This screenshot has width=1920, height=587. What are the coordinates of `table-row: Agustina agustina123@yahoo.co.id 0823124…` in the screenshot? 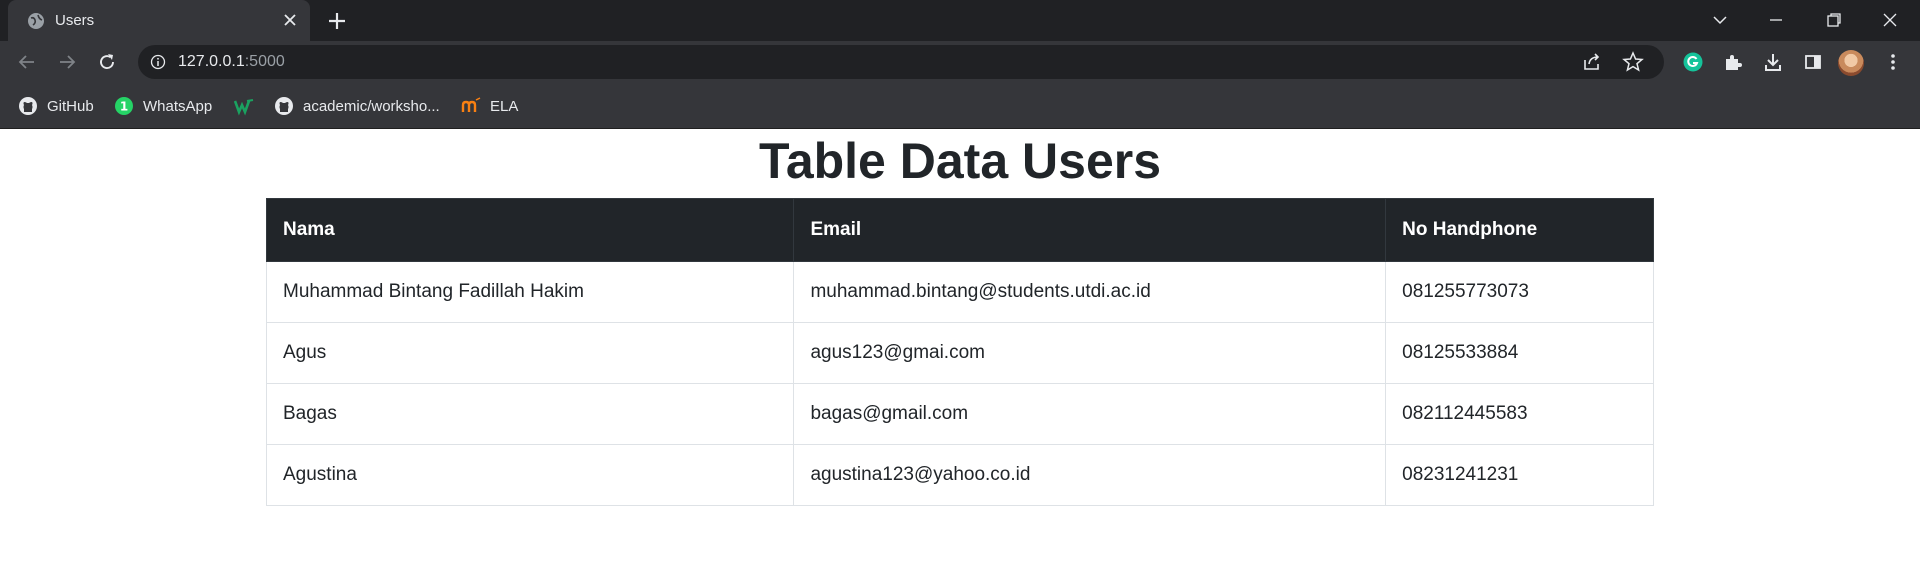 It's located at (959, 475).